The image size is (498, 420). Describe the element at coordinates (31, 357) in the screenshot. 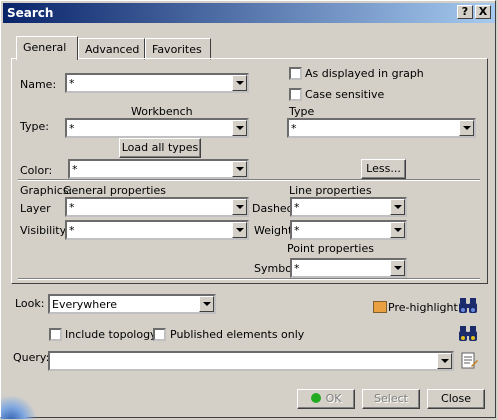

I see `query-label: Query:` at that location.